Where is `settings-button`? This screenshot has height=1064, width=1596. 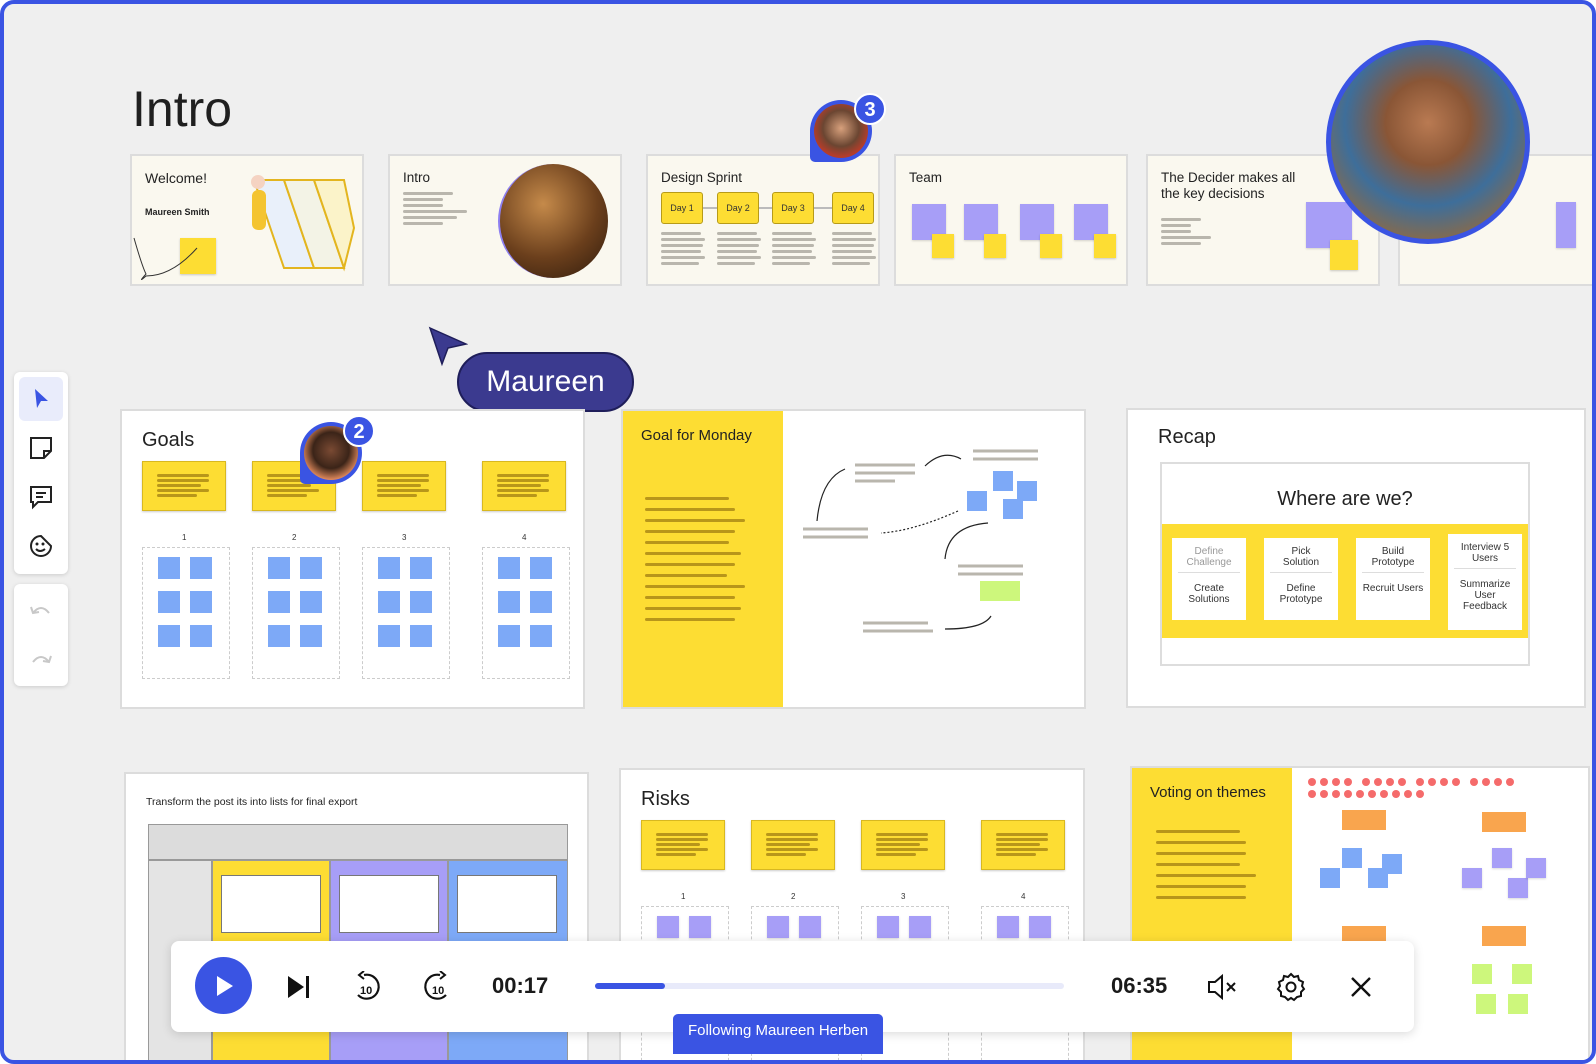 settings-button is located at coordinates (1291, 987).